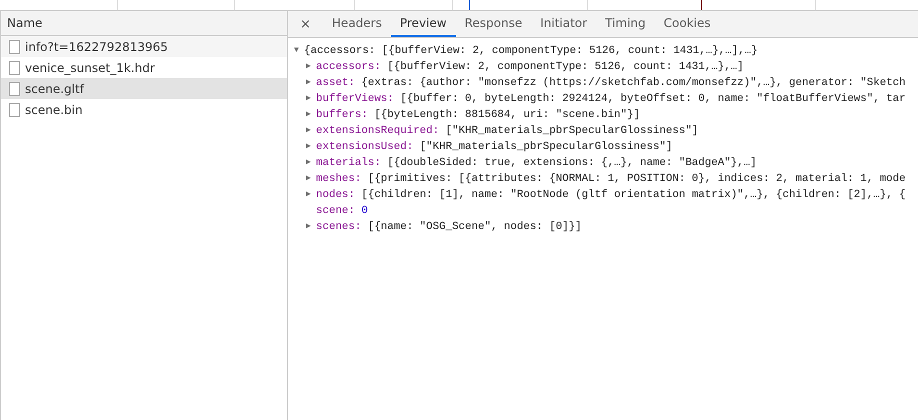 The height and width of the screenshot is (420, 918). What do you see at coordinates (305, 24) in the screenshot?
I see `close-button: ×` at bounding box center [305, 24].